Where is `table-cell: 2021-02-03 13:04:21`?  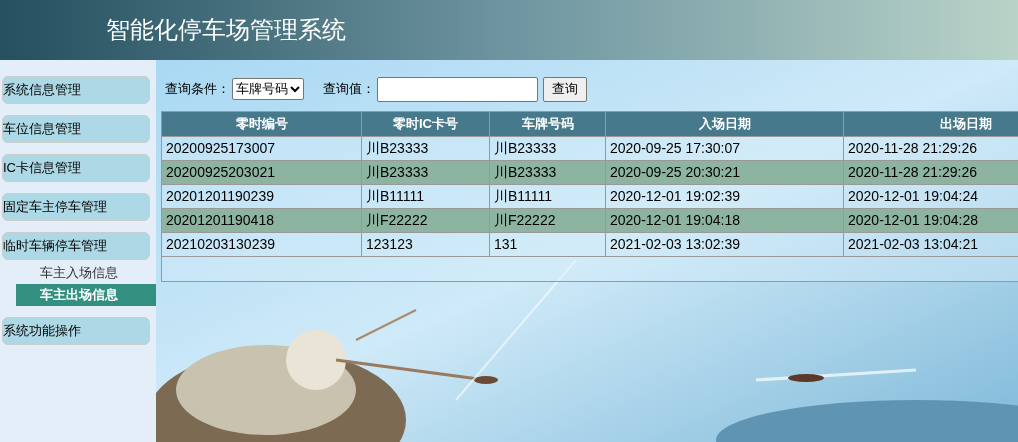 table-cell: 2021-02-03 13:04:21 is located at coordinates (931, 244).